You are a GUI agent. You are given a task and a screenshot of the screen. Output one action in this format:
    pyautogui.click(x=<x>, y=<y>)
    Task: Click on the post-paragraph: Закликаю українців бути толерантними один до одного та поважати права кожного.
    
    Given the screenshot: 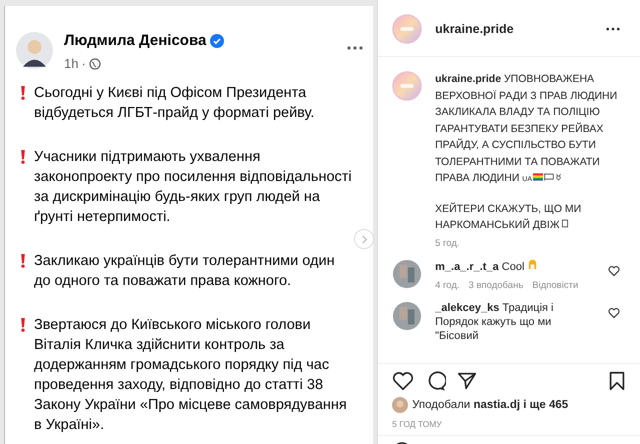 What is the action you would take?
    pyautogui.click(x=185, y=271)
    